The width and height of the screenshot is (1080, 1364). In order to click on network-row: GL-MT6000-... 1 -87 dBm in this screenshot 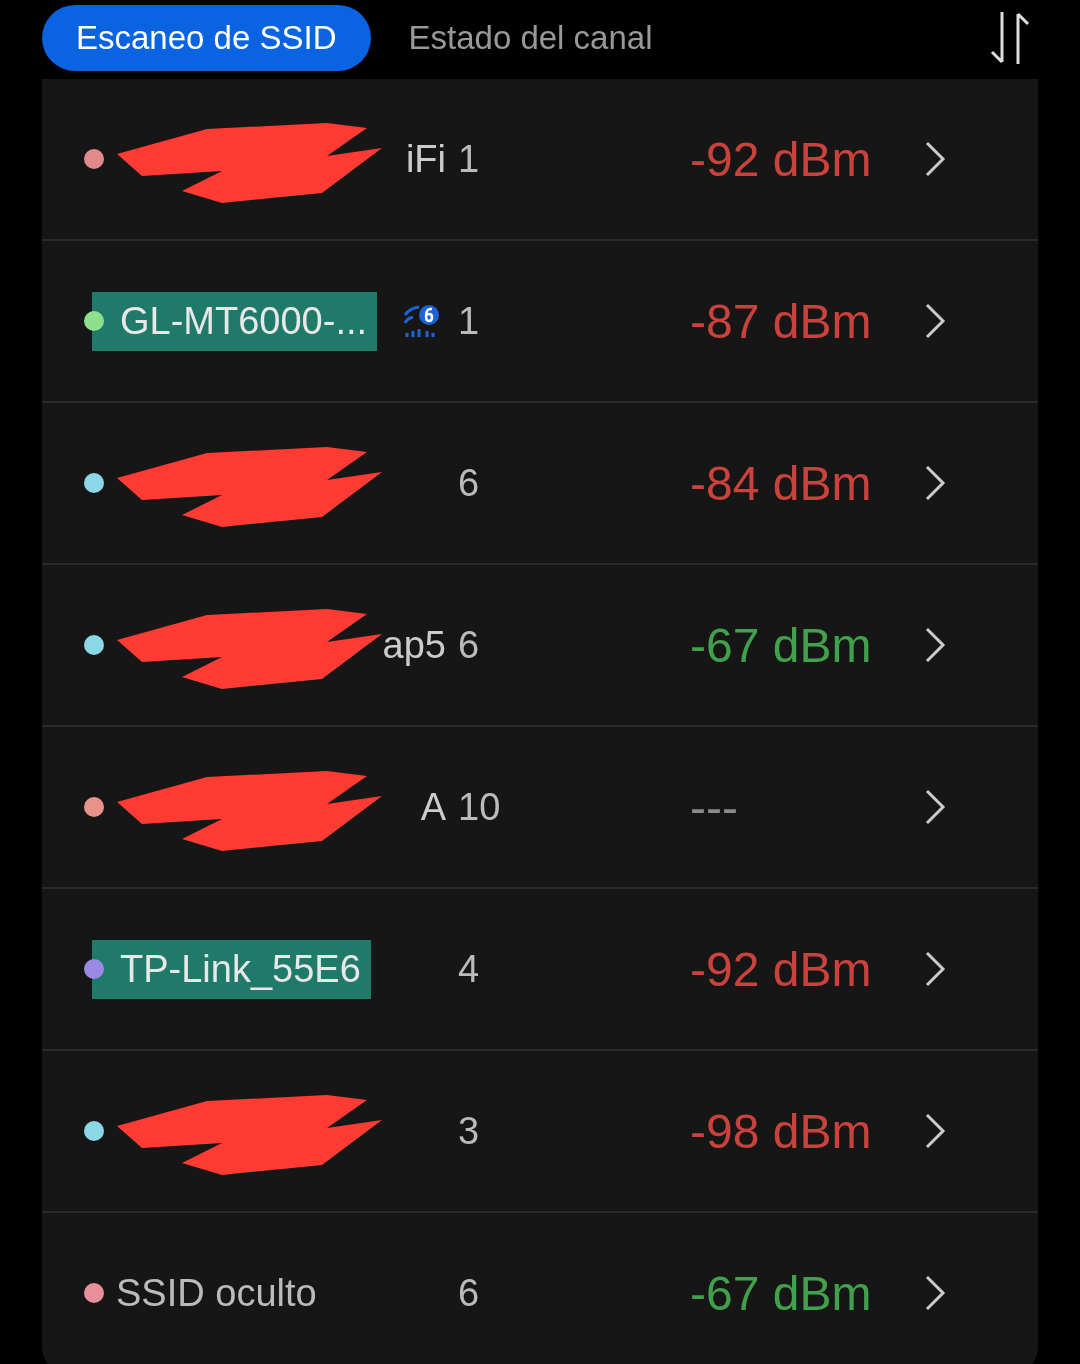, I will do `click(540, 322)`.